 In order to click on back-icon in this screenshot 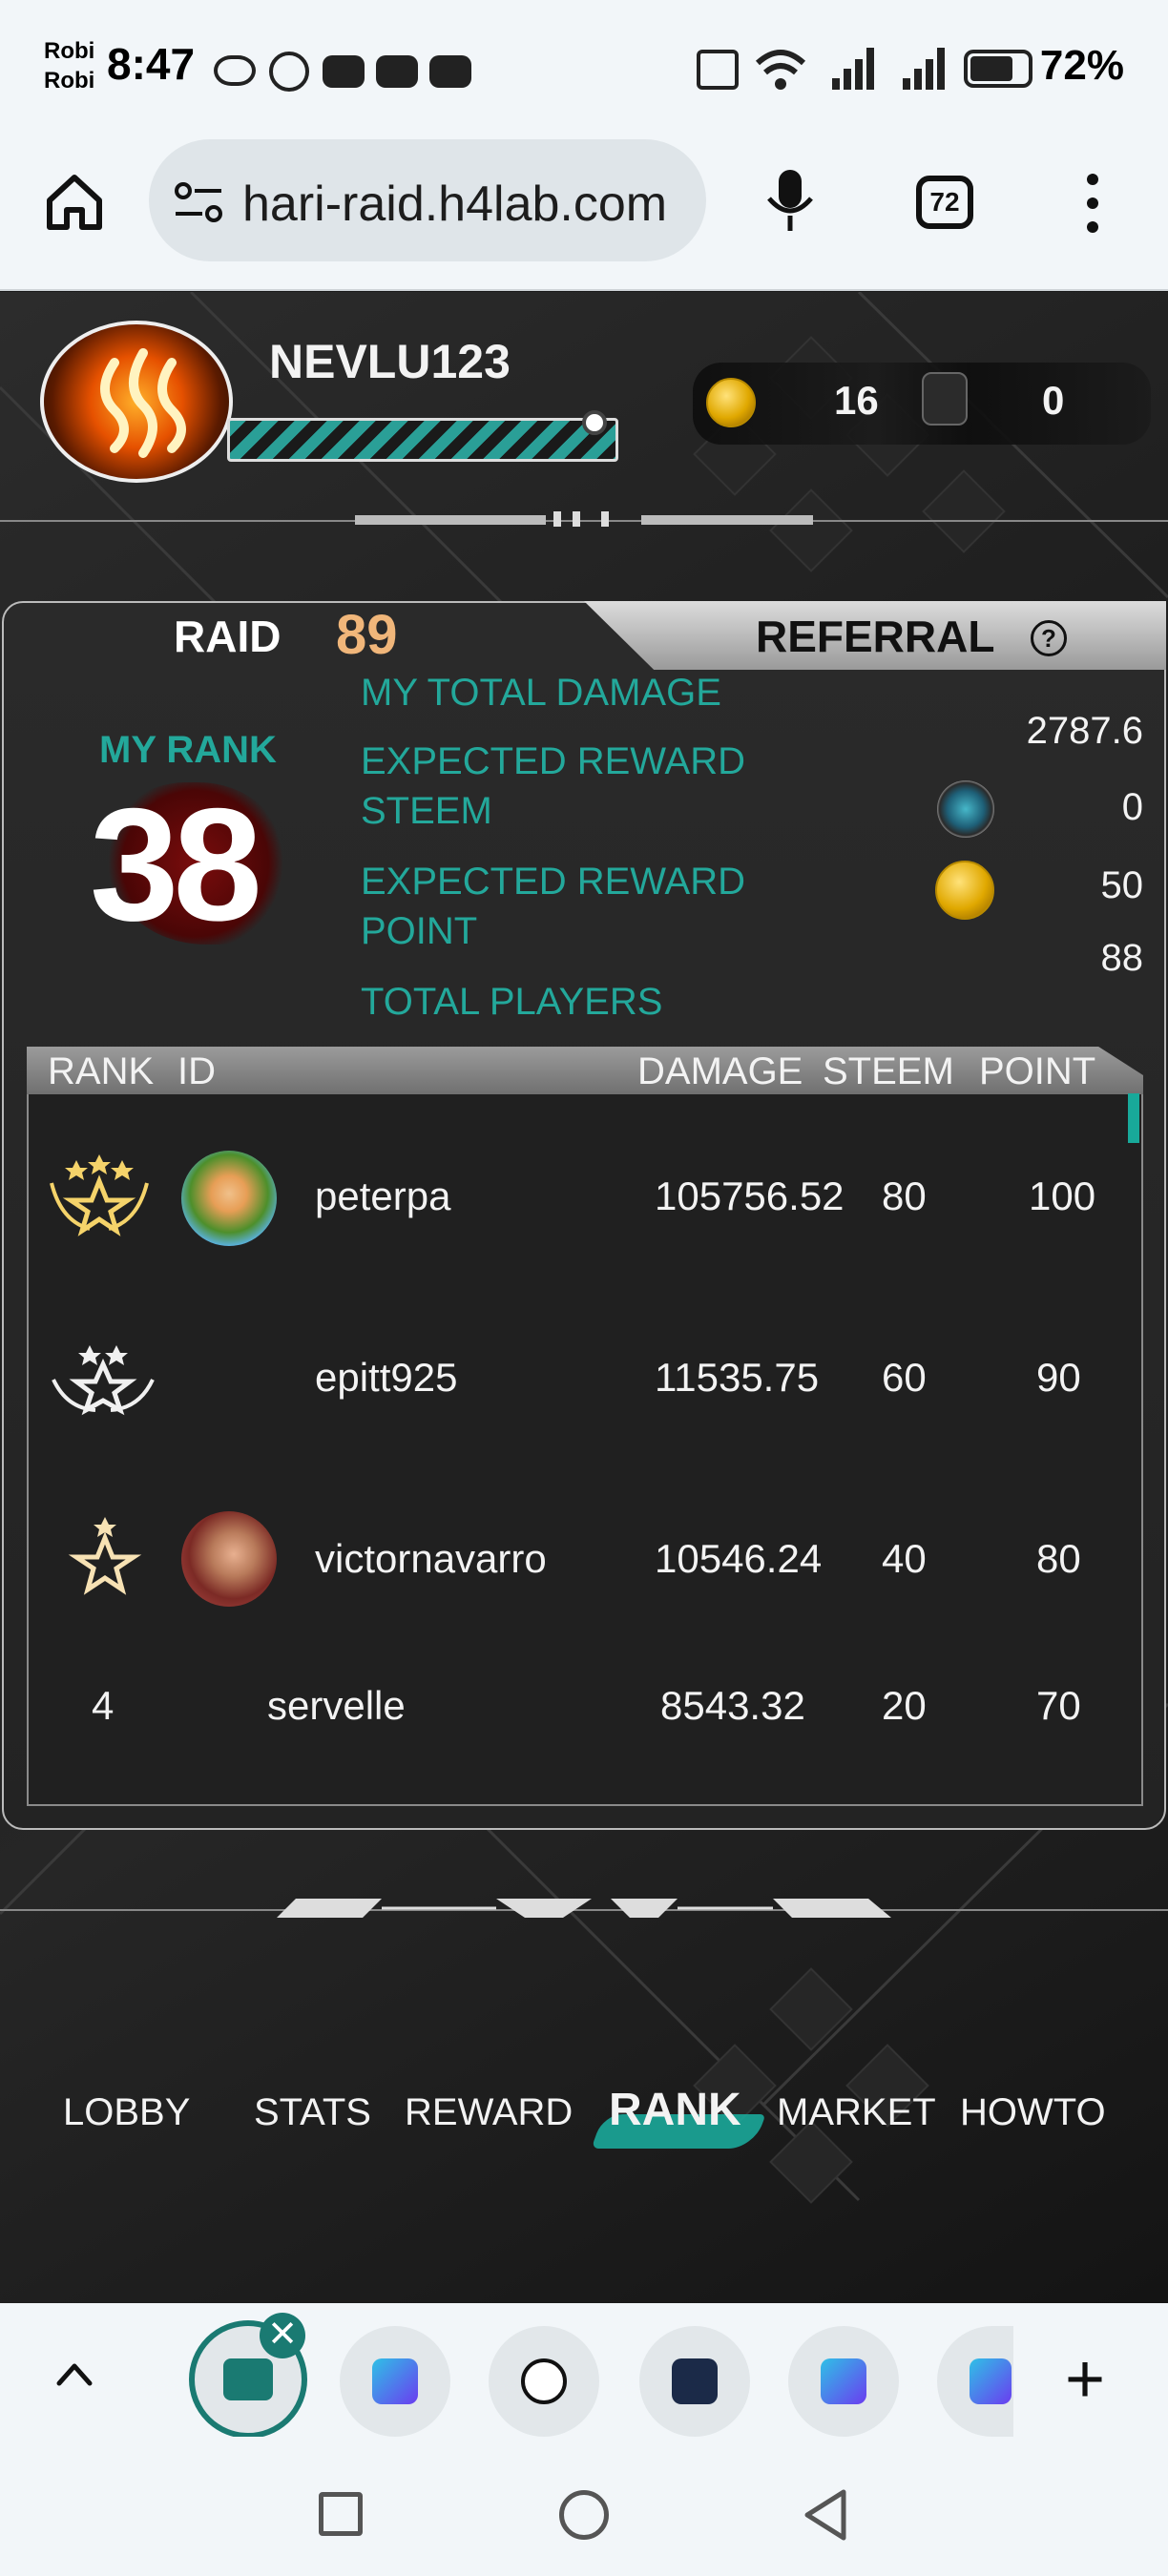, I will do `click(825, 2515)`.